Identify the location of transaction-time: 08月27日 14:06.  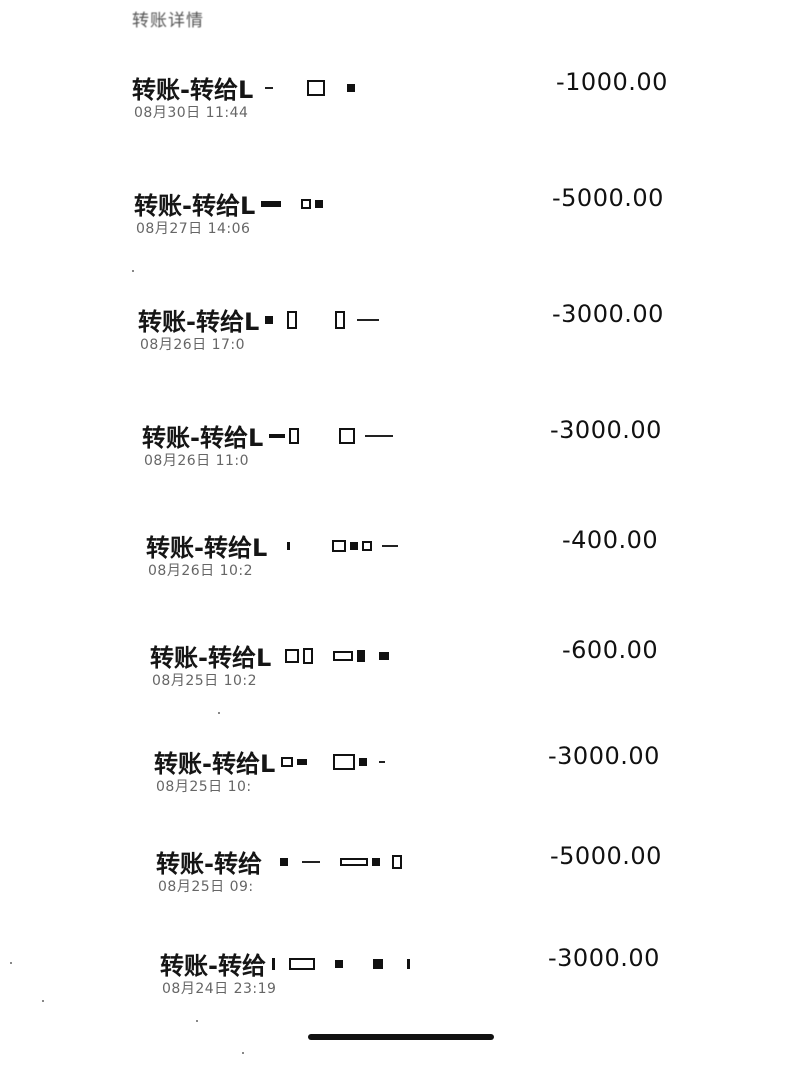
(193, 229).